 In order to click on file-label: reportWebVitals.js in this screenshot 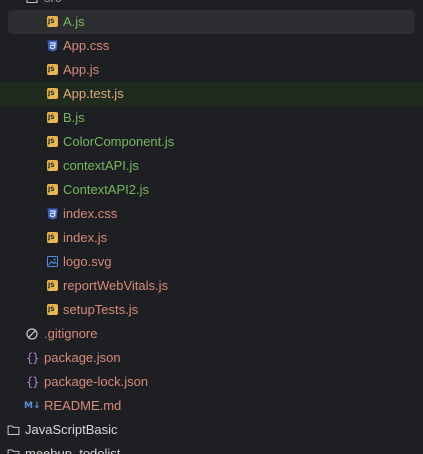, I will do `click(116, 285)`.